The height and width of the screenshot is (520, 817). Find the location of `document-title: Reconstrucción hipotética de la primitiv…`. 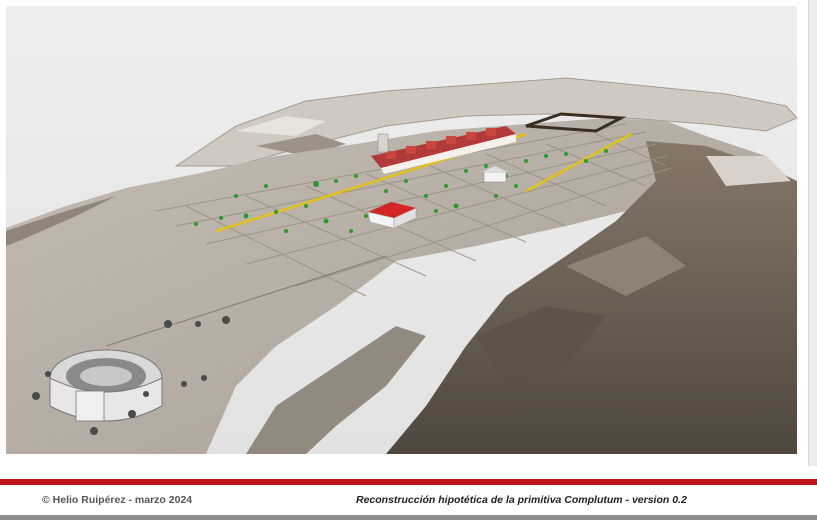

document-title: Reconstrucción hipotética de la primitiv… is located at coordinates (521, 500).